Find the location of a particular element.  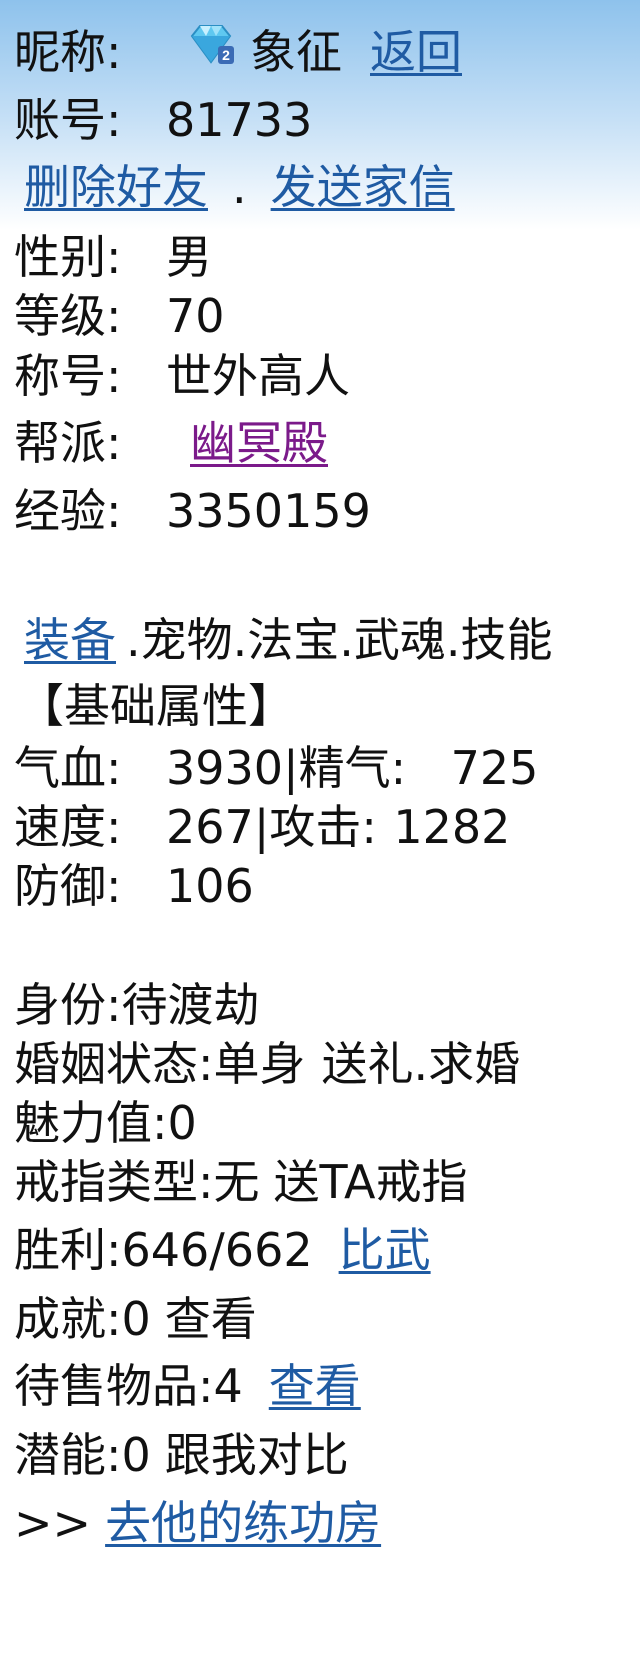

duel-link: 比武 is located at coordinates (385, 1250).